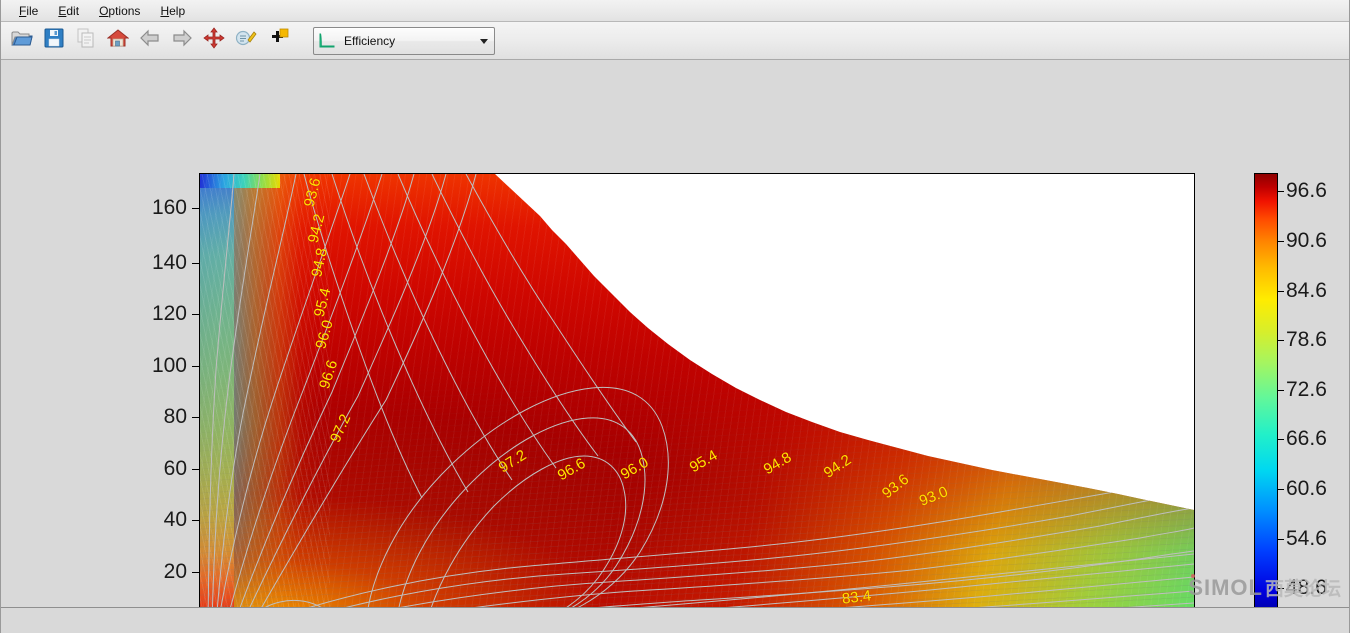 Image resolution: width=1350 pixels, height=633 pixels. Describe the element at coordinates (1306, 339) in the screenshot. I see `colorbar-label: 78.6` at that location.